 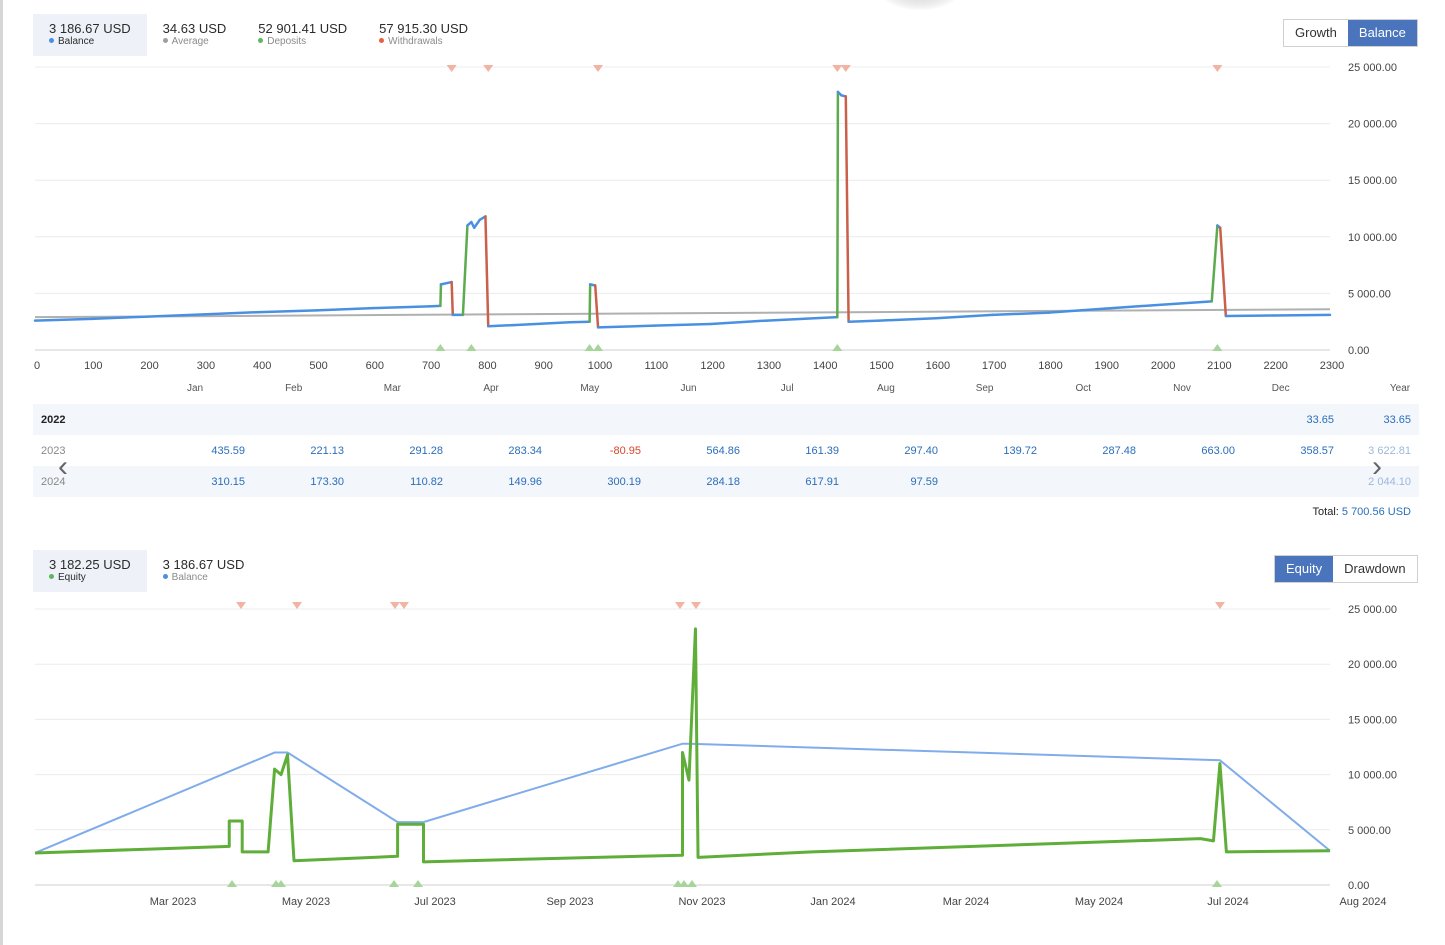 I want to click on x-tick-label: 600, so click(x=375, y=366).